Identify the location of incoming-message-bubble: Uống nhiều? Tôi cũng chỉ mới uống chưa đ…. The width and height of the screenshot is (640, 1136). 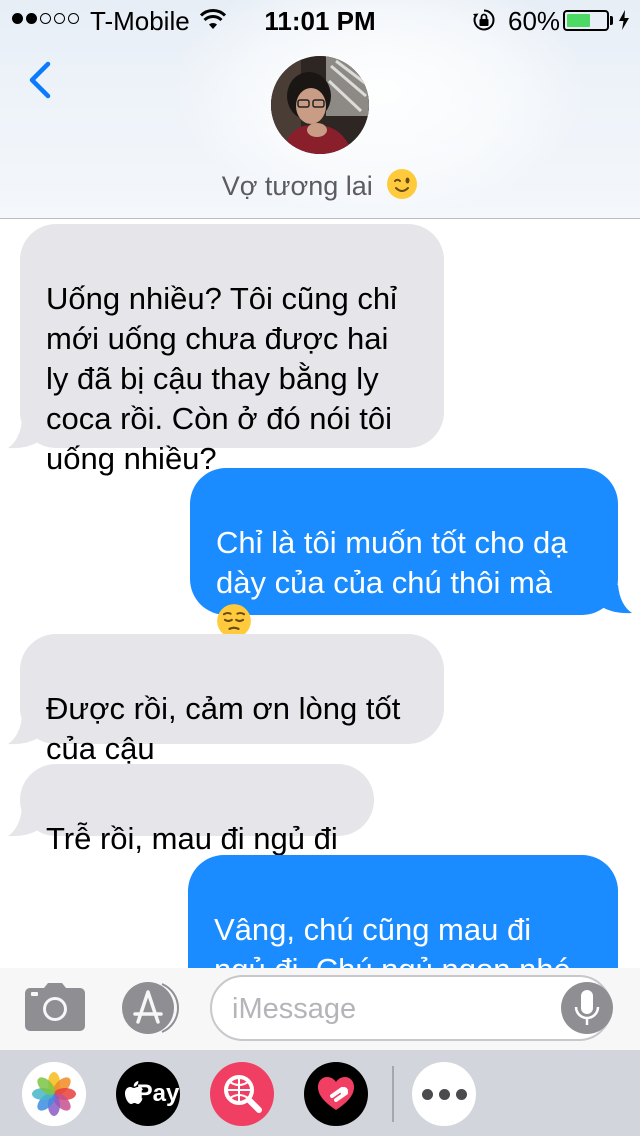
(232, 350).